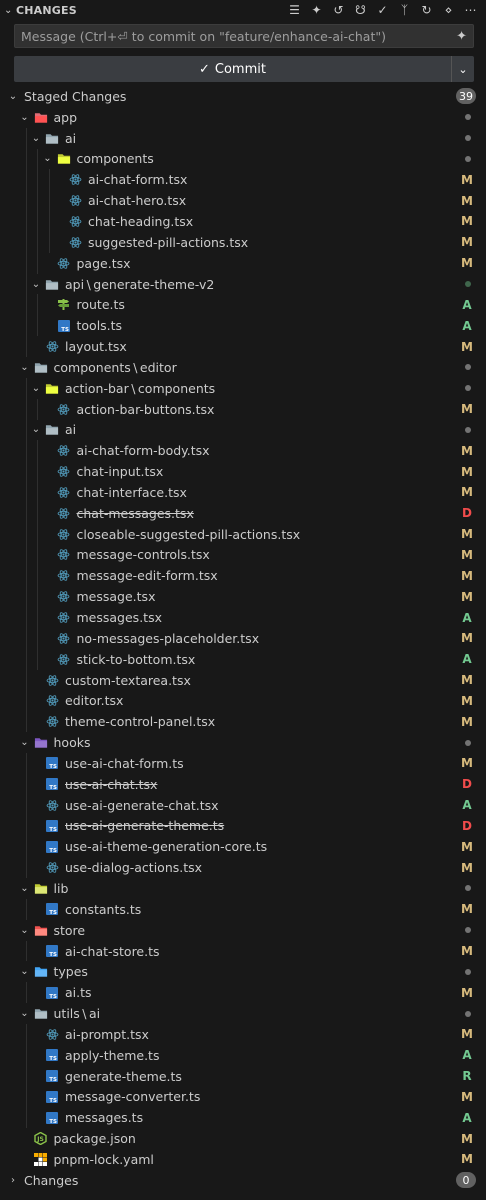  I want to click on commit-button: ✓ Commit, so click(233, 69).